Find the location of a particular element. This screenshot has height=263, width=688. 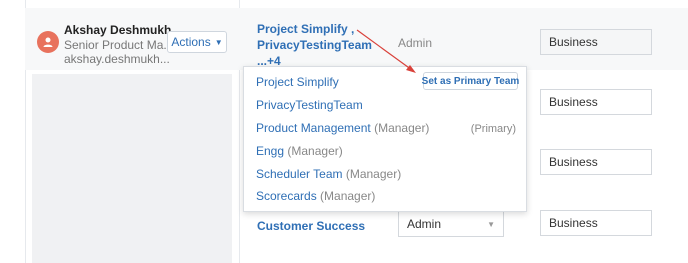

annotation-arrow-icon is located at coordinates (386, 51).